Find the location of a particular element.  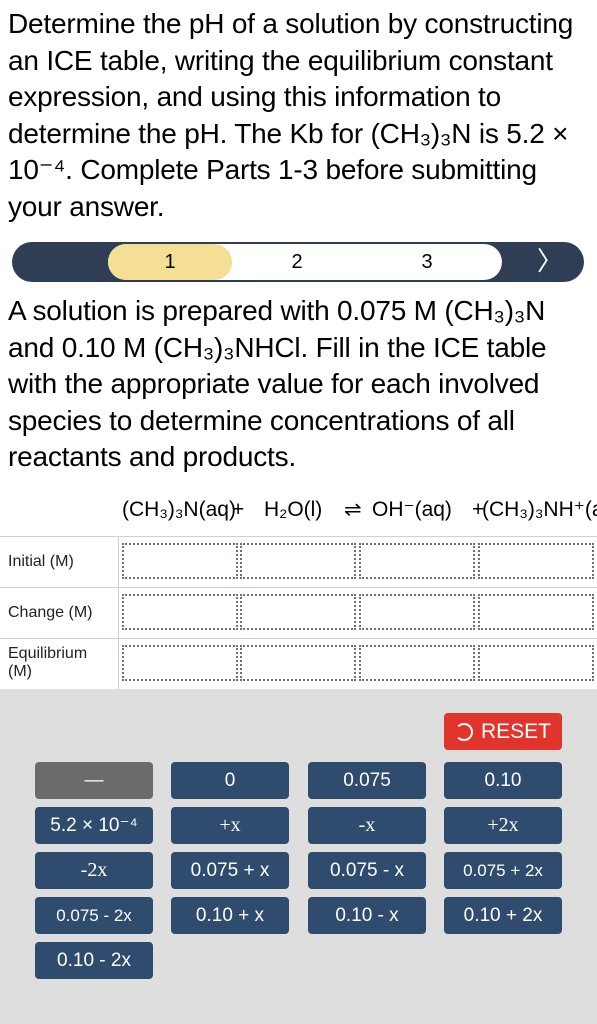

row-initial: Initial (M) is located at coordinates (298, 562).